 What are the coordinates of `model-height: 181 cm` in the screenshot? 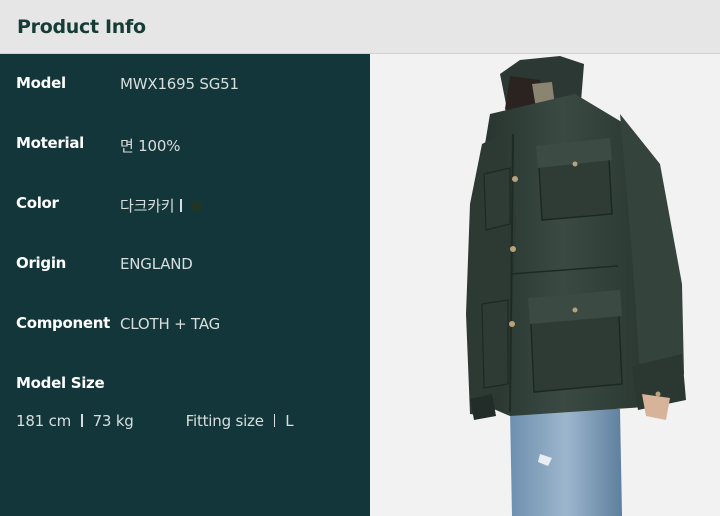 It's located at (44, 421).